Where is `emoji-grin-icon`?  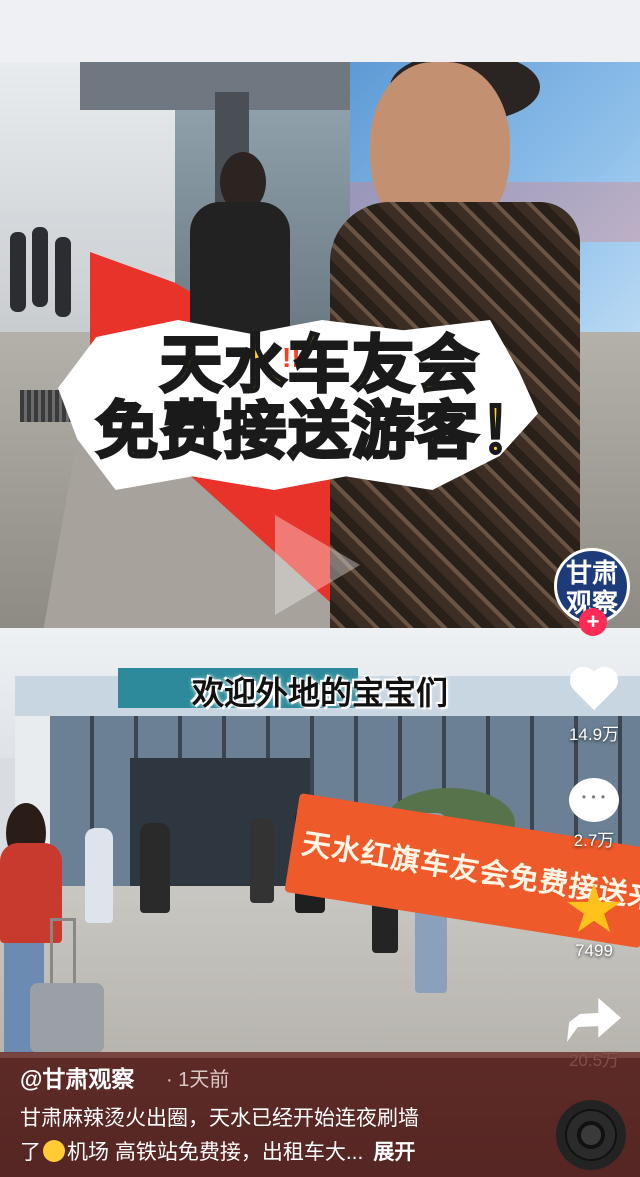
emoji-grin-icon is located at coordinates (54, 1151).